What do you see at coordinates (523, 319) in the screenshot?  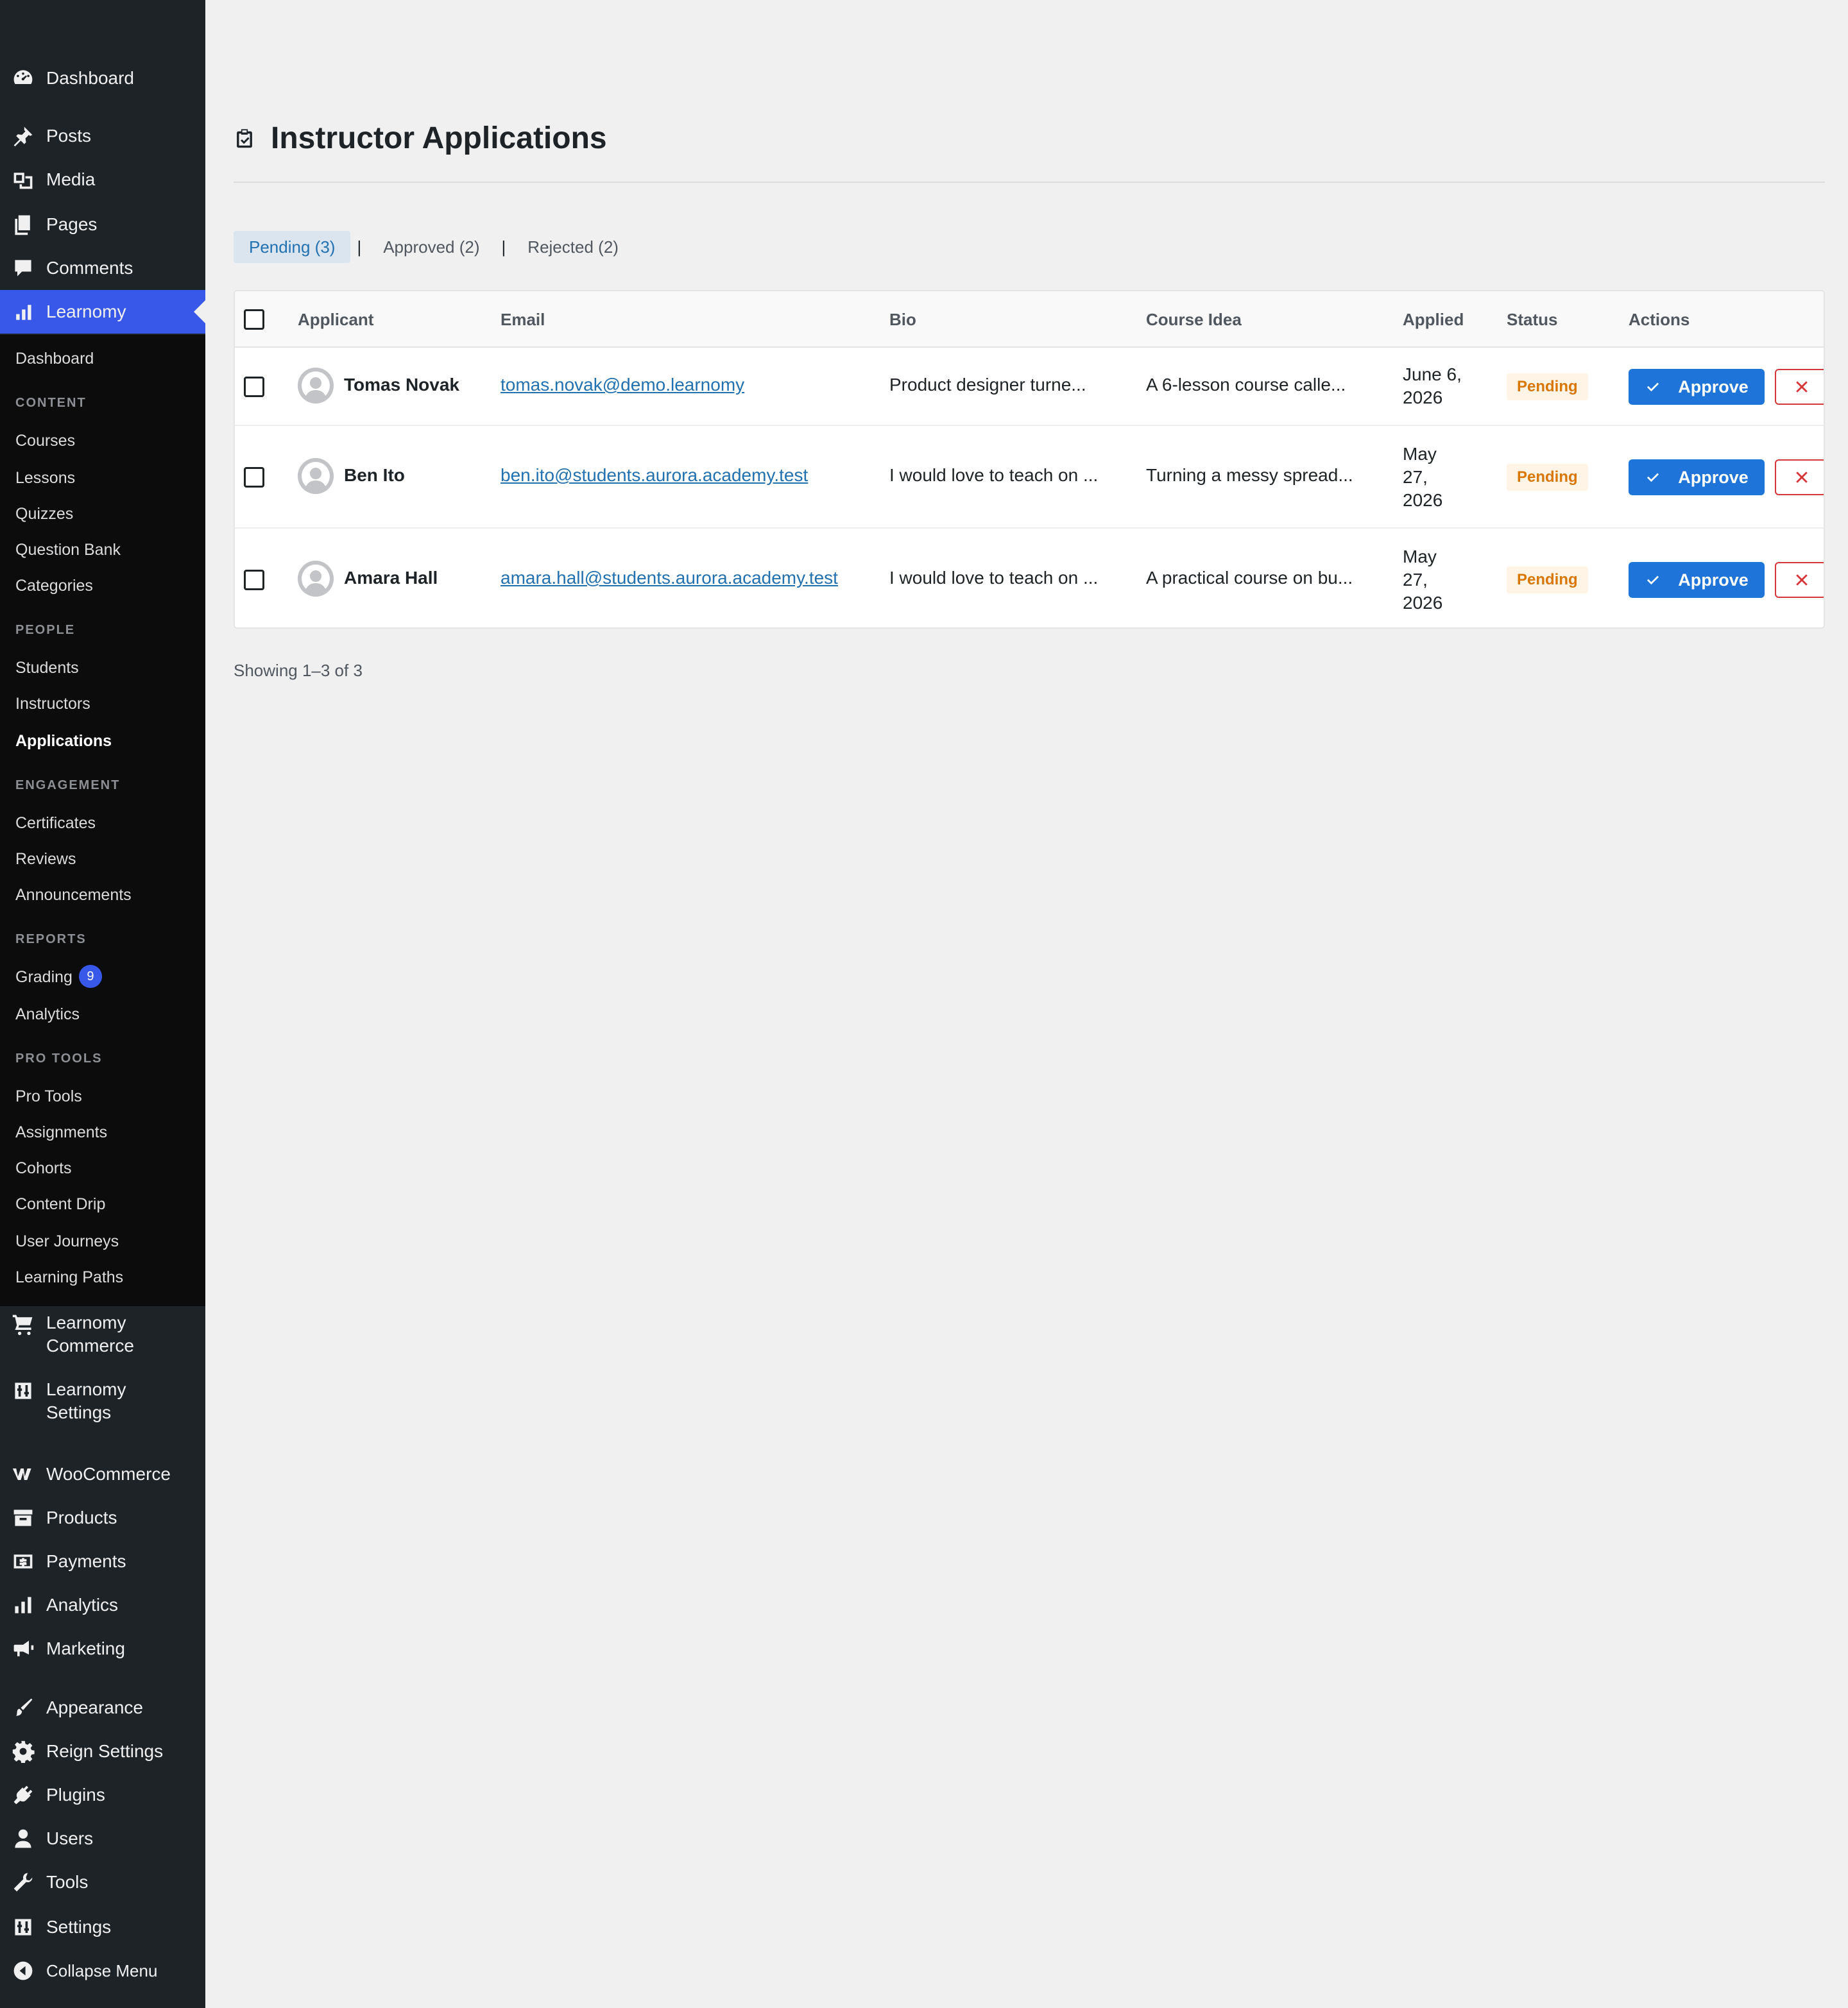 I see `column-header-email: Email` at bounding box center [523, 319].